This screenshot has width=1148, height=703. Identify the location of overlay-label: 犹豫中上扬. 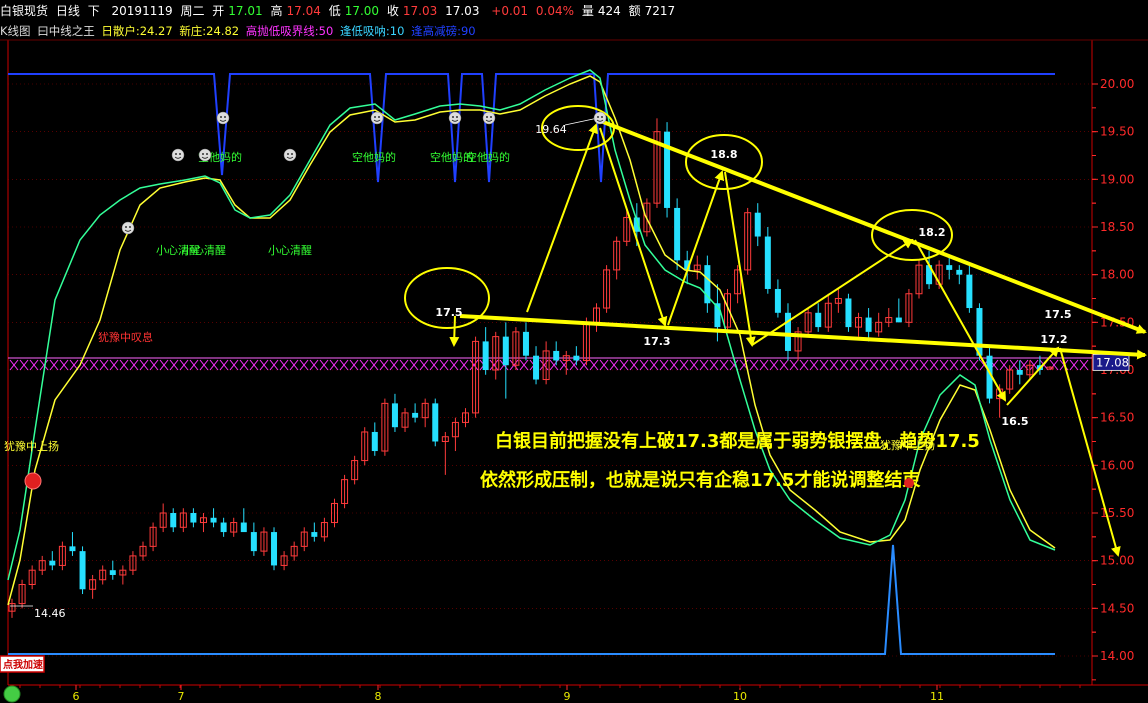
(31, 446).